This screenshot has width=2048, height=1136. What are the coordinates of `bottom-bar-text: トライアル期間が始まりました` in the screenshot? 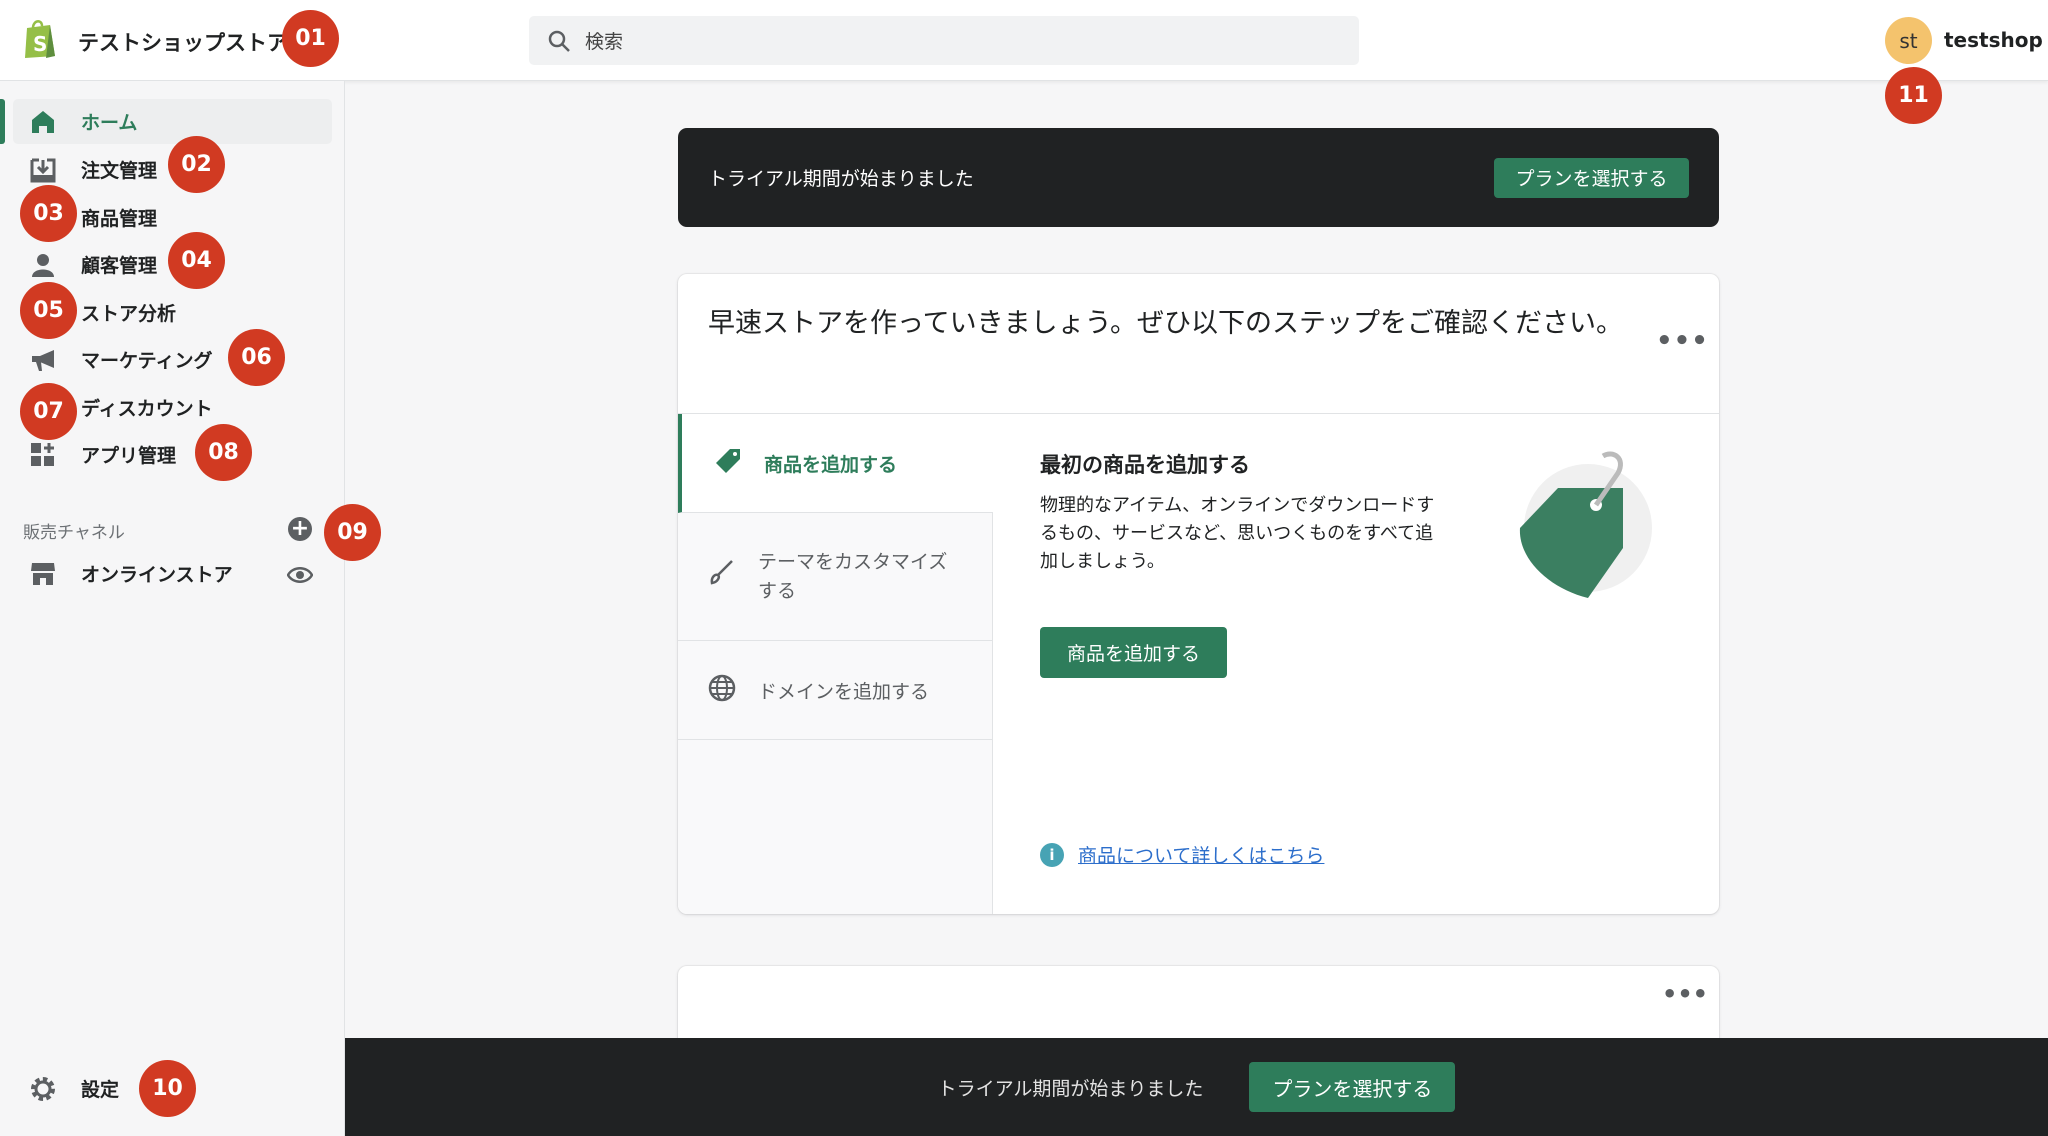 It's located at (1070, 1088).